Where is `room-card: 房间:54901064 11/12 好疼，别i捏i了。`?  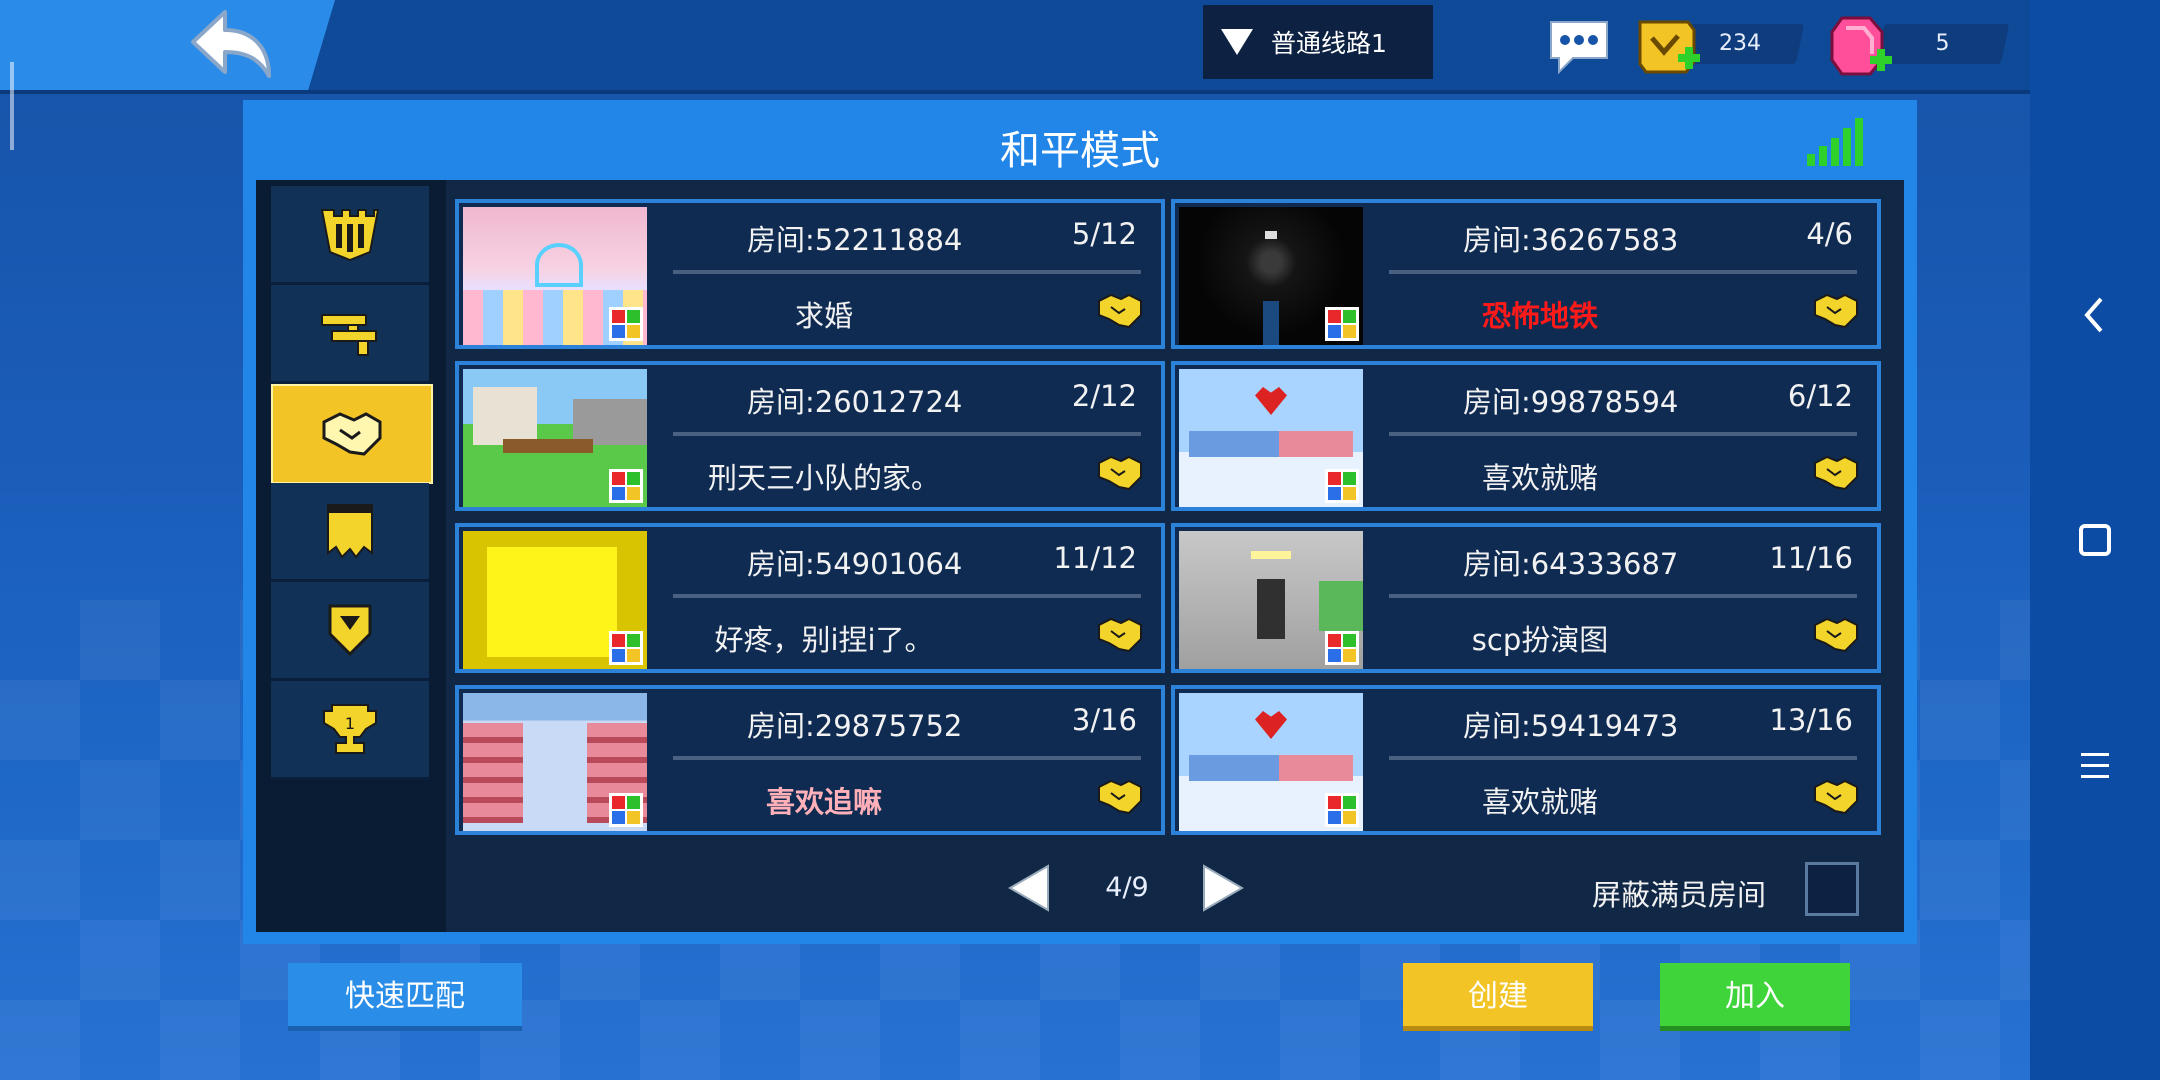 room-card: 房间:54901064 11/12 好疼，别i捏i了。 is located at coordinates (810, 598).